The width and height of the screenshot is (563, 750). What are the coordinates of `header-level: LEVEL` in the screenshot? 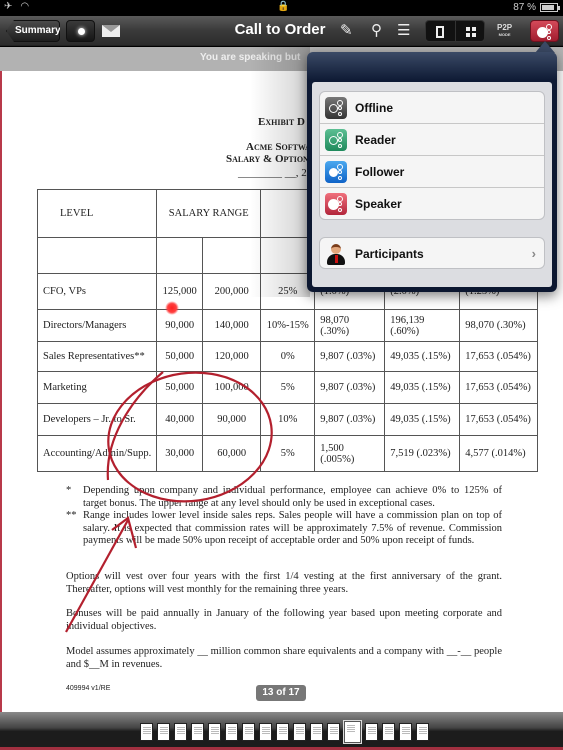 It's located at (97, 213).